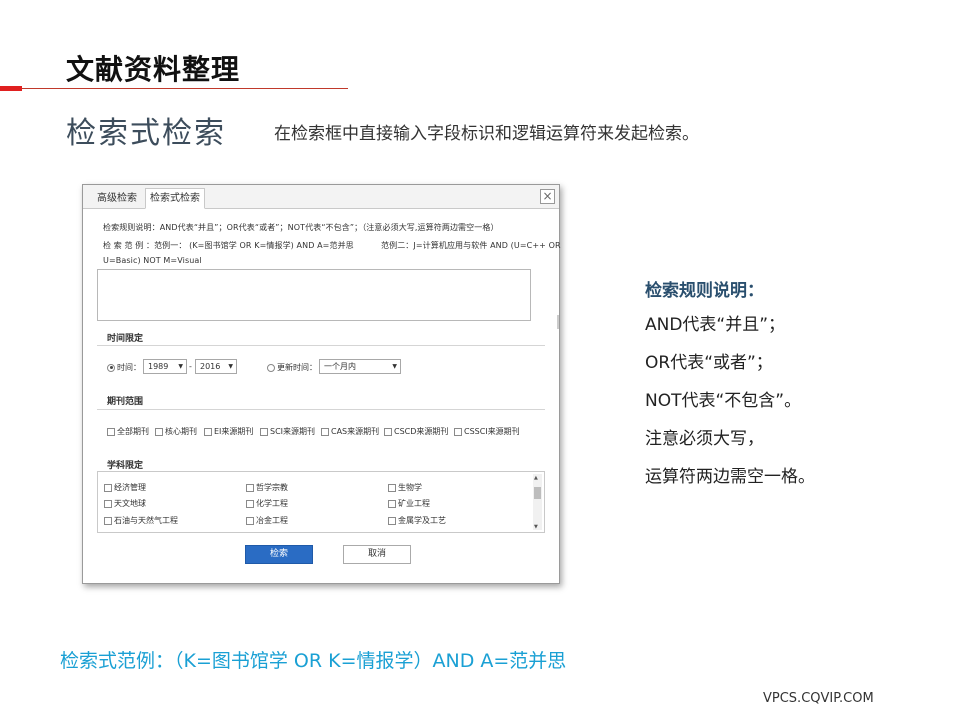 Image resolution: width=960 pixels, height=720 pixels. I want to click on subject-checkbox: 天文地球, so click(125, 503).